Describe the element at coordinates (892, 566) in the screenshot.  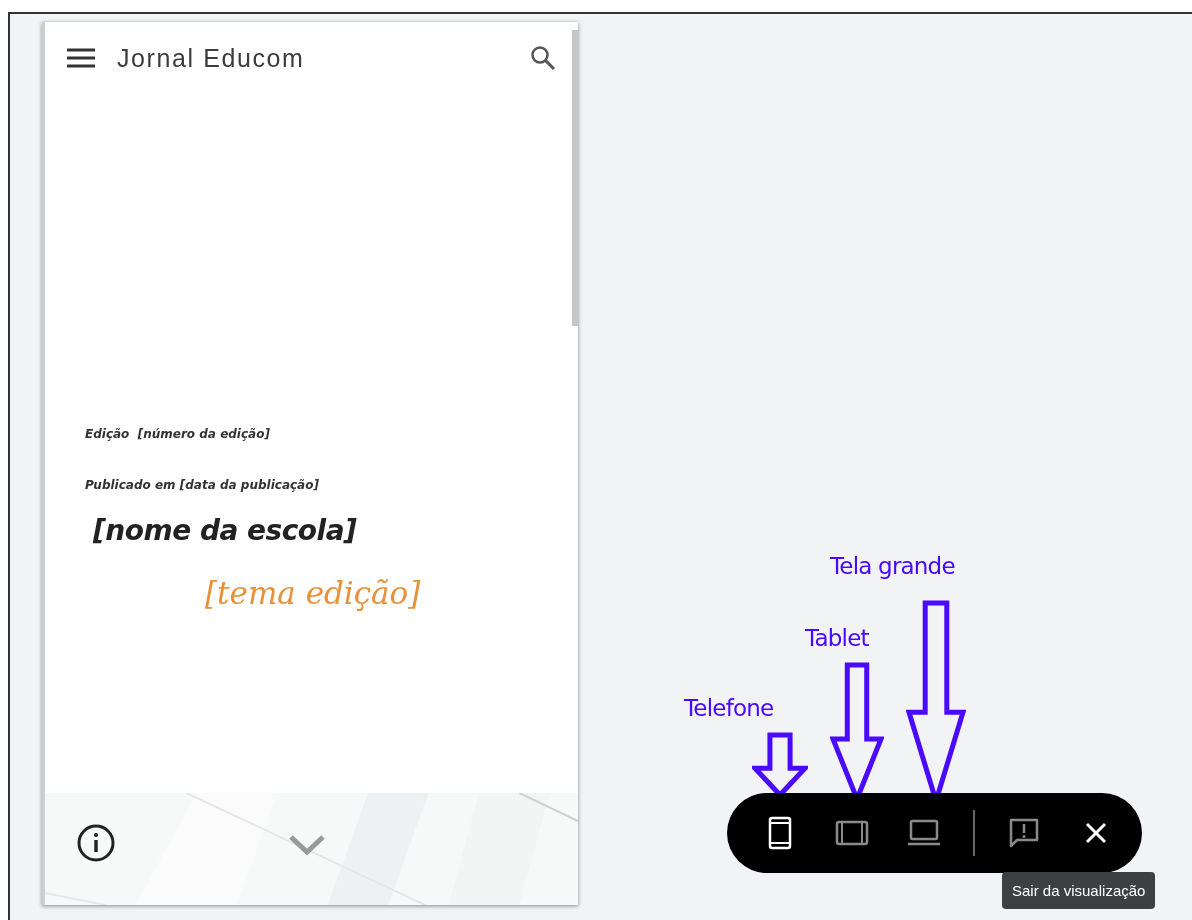
I see `annotation-label: Tela grande` at that location.